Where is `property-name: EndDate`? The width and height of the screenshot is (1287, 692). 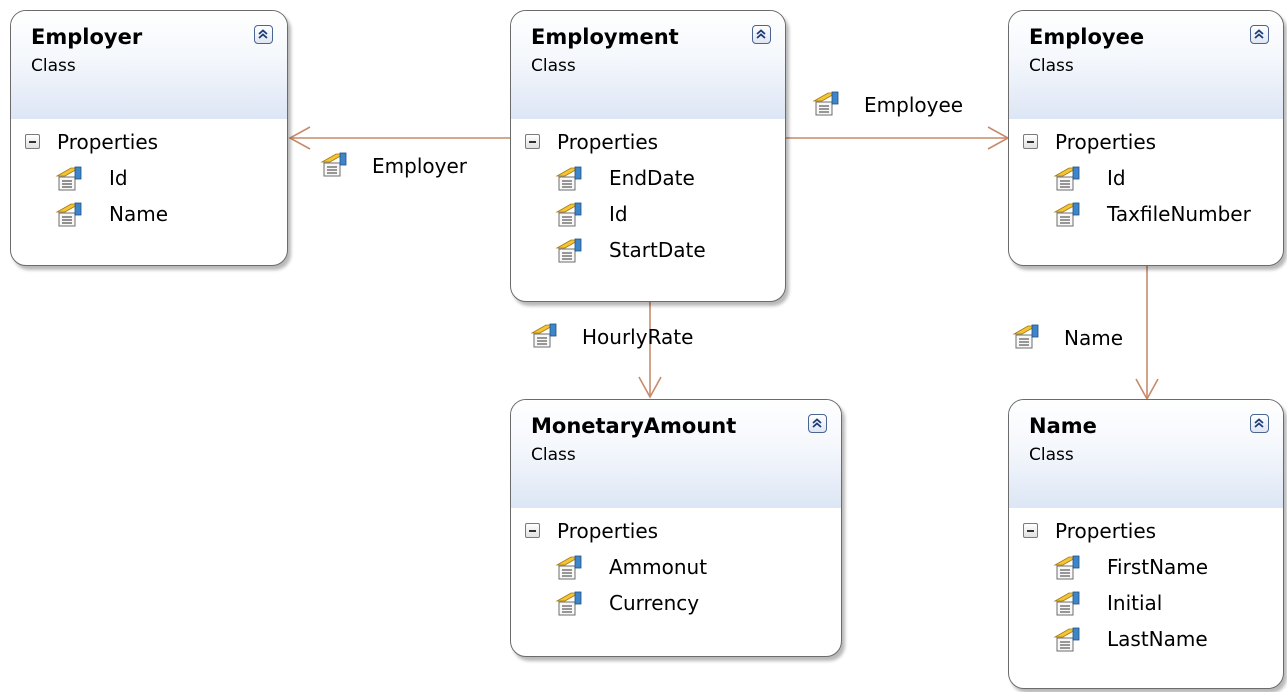 property-name: EndDate is located at coordinates (652, 178).